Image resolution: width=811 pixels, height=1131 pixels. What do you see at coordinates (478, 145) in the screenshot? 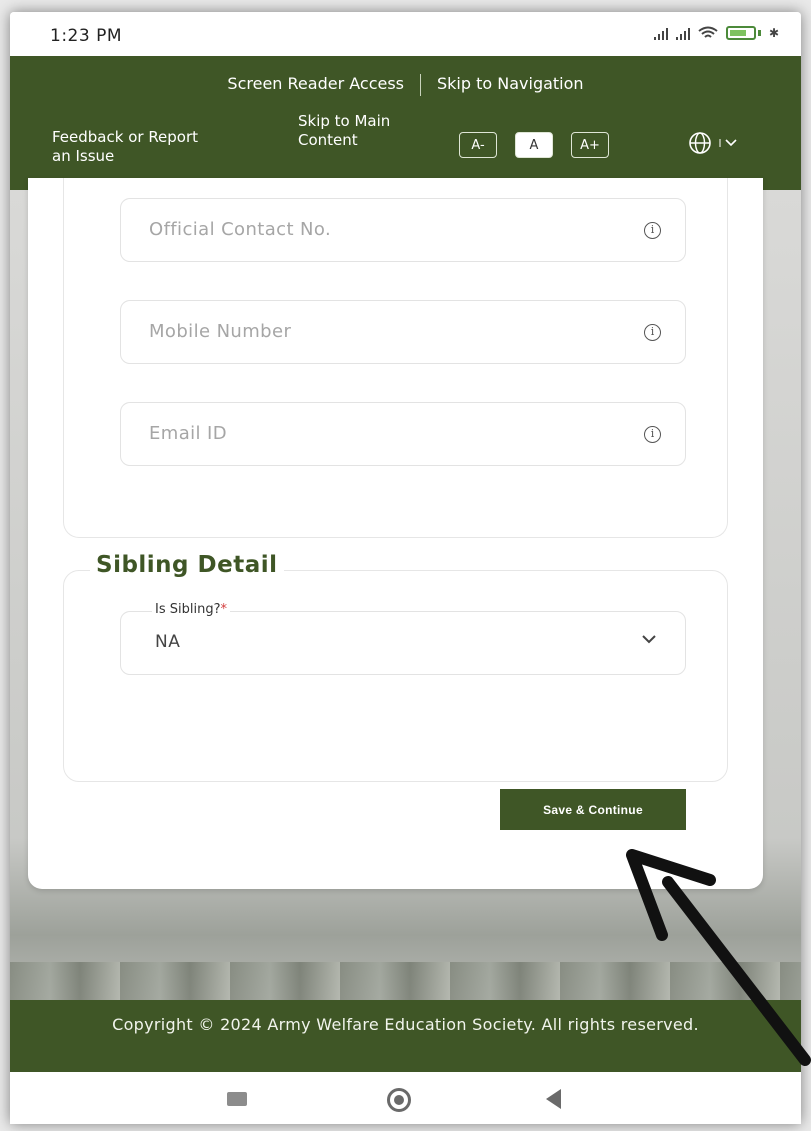
I see `font-decrease-button: A-` at bounding box center [478, 145].